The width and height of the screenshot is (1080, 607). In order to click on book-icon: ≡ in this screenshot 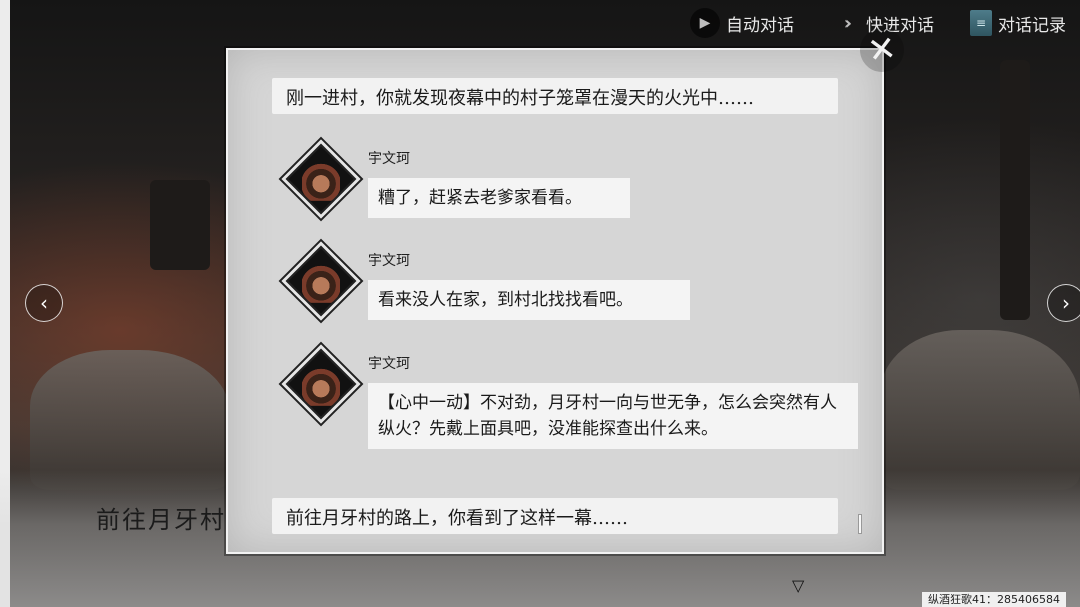, I will do `click(981, 23)`.